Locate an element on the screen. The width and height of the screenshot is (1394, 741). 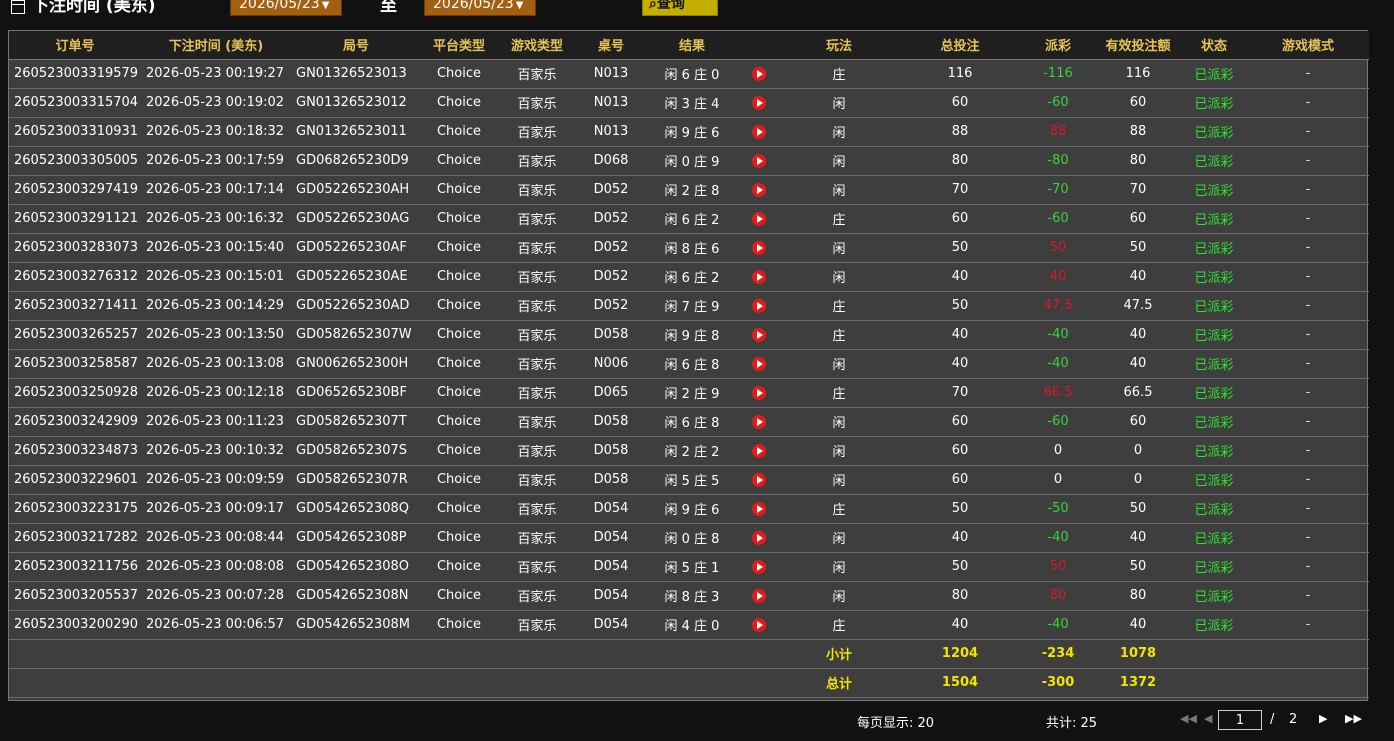
col-header-payout: 派彩 is located at coordinates (1058, 45).